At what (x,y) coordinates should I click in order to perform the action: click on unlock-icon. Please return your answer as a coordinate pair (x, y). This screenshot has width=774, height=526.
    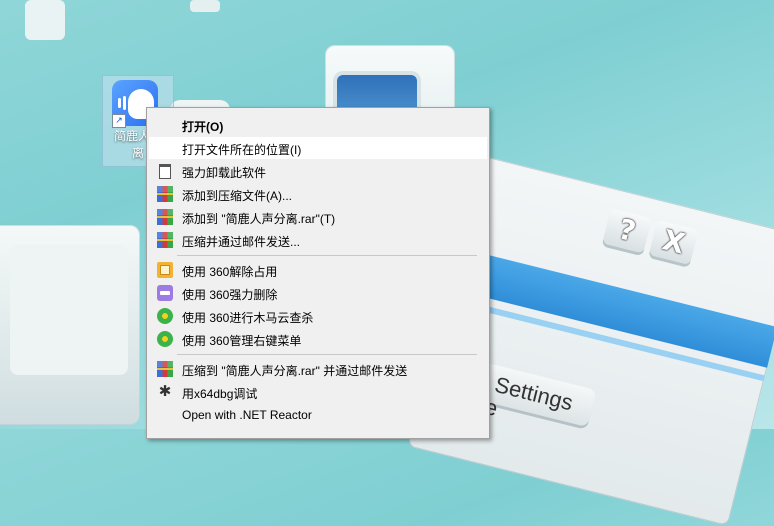
    Looking at the image, I should click on (165, 270).